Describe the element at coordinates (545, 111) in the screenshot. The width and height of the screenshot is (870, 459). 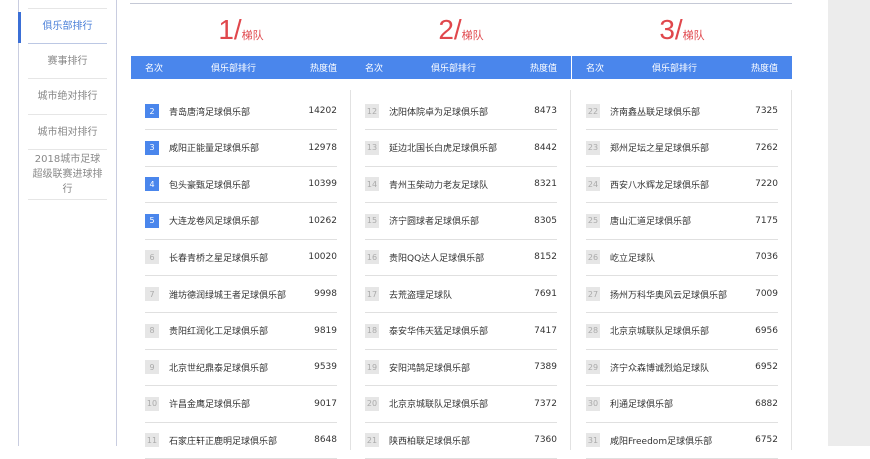
I see `heat-value: 8473` at that location.